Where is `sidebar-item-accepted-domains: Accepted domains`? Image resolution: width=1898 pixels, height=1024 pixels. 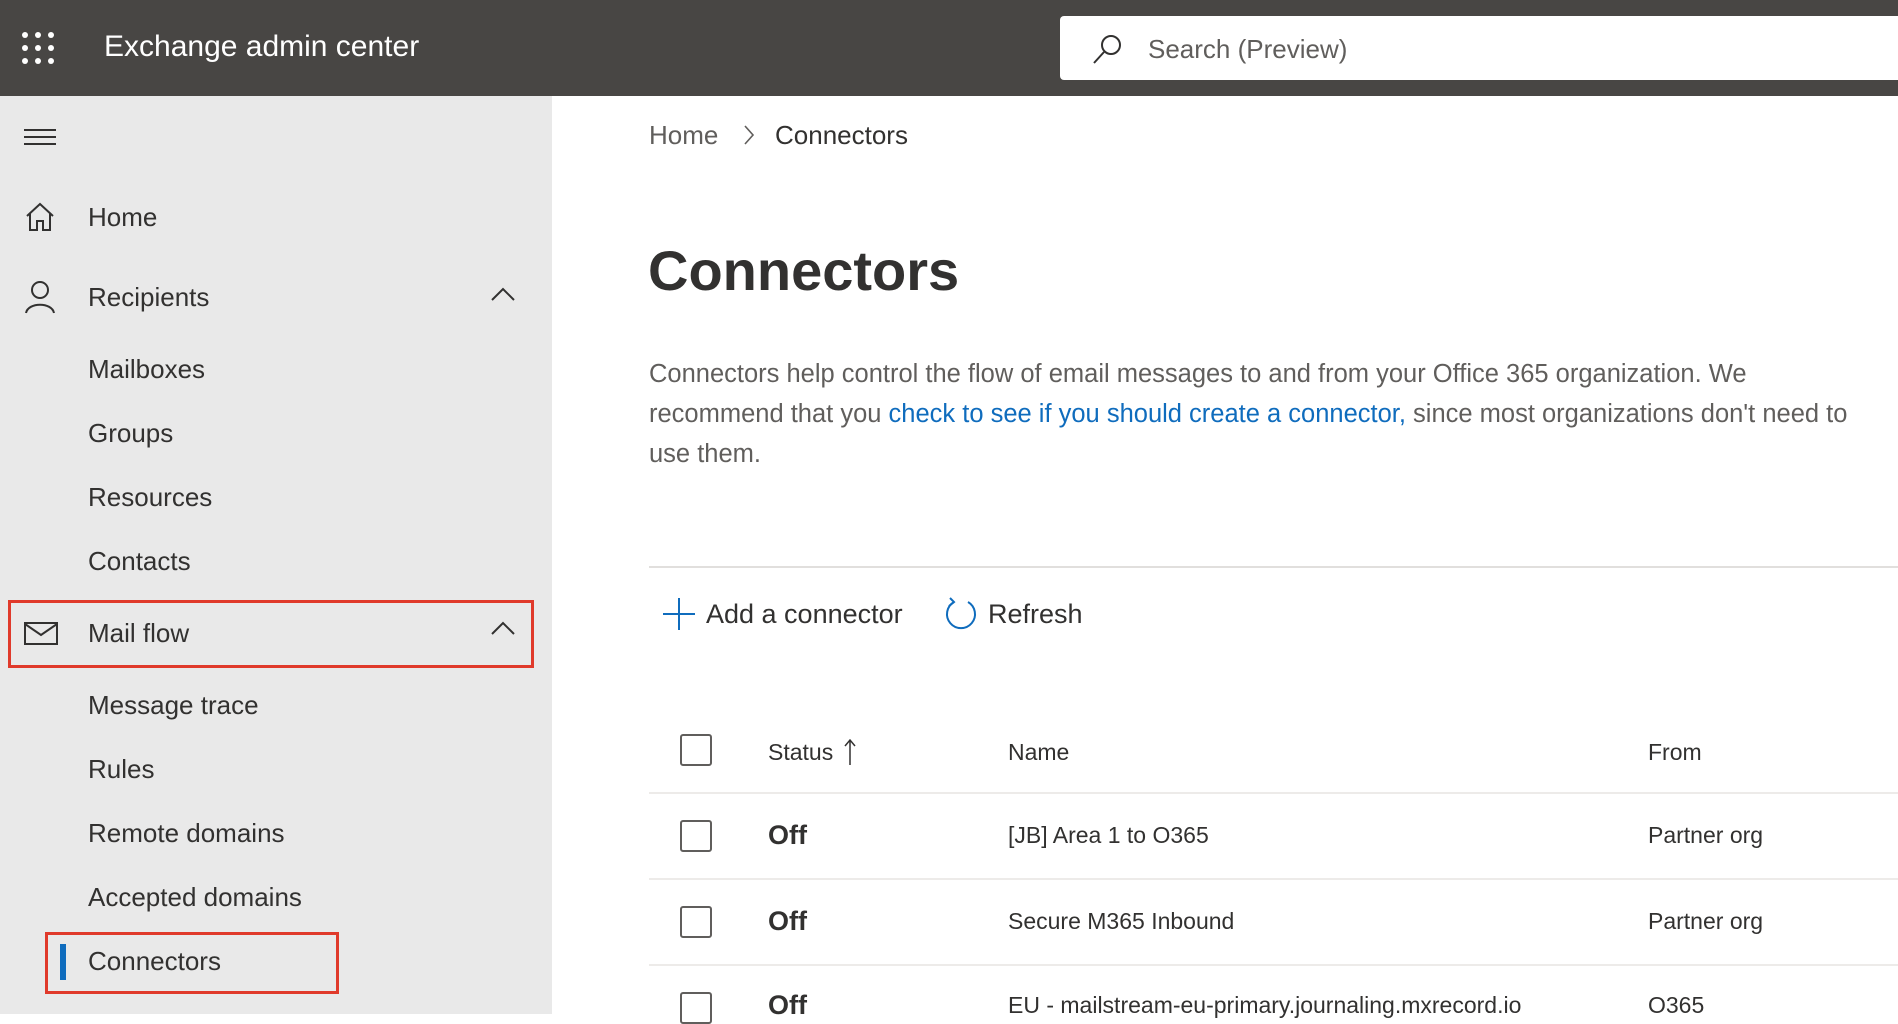 sidebar-item-accepted-domains: Accepted domains is located at coordinates (195, 897).